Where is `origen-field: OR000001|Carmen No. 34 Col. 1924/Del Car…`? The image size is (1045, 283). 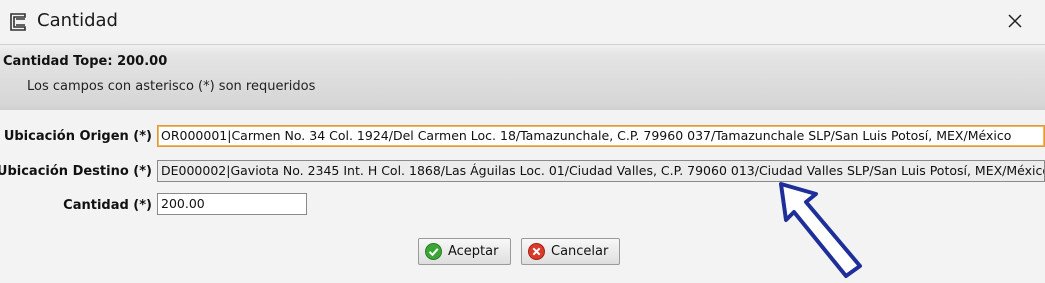 origen-field: OR000001|Carmen No. 34 Col. 1924/Del Car… is located at coordinates (601, 136).